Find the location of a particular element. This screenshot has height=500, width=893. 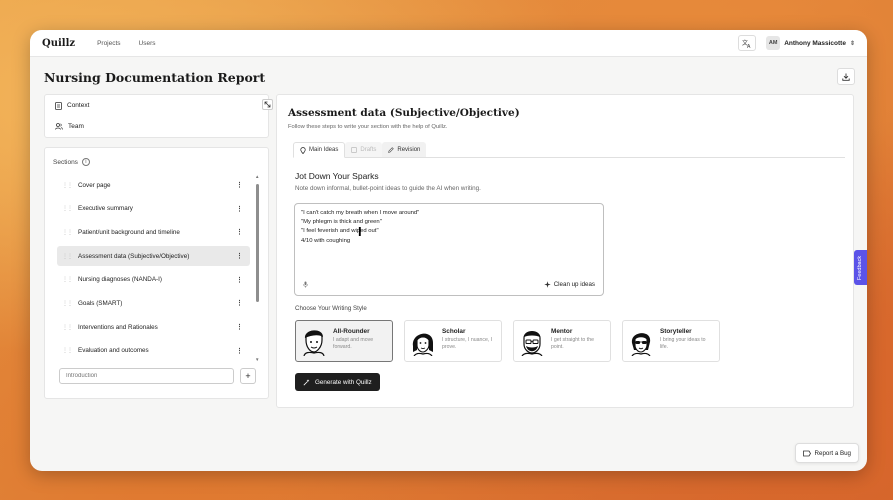

section-label: Nursing diagnoses (NANDA-I) is located at coordinates (120, 280).